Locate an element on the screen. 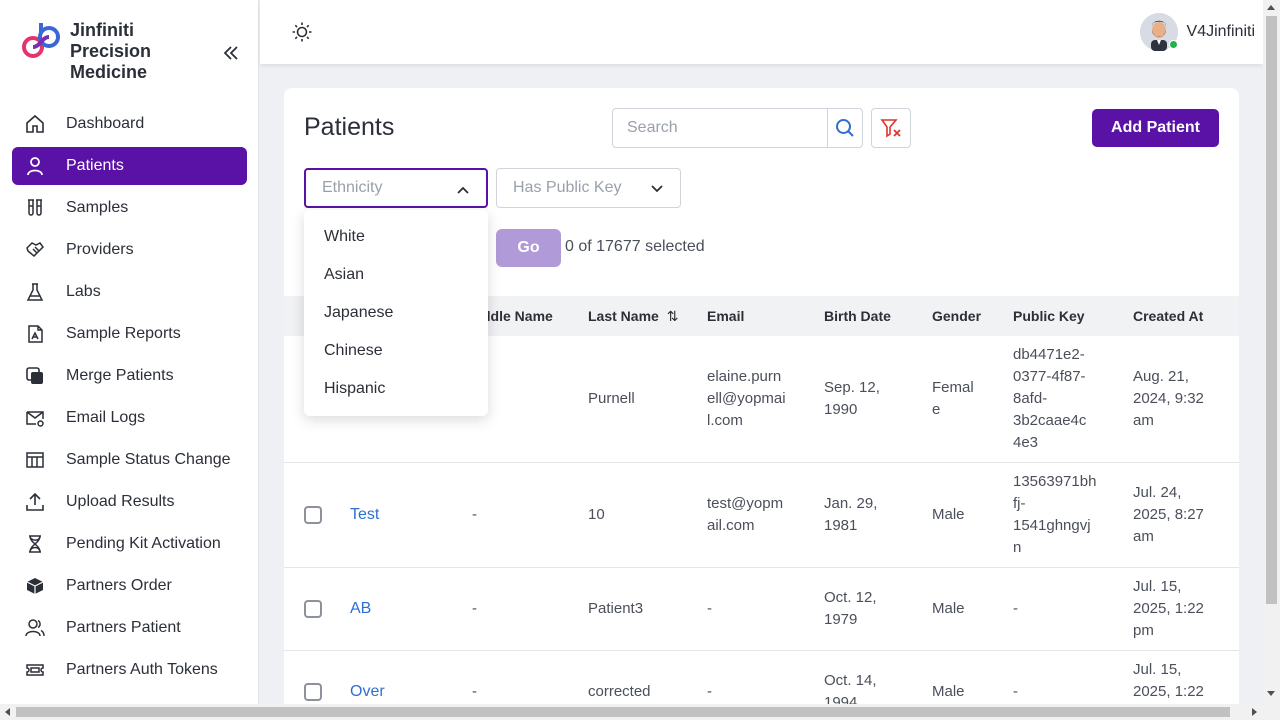  public-key-placeholder: Has Public Key is located at coordinates (567, 187).